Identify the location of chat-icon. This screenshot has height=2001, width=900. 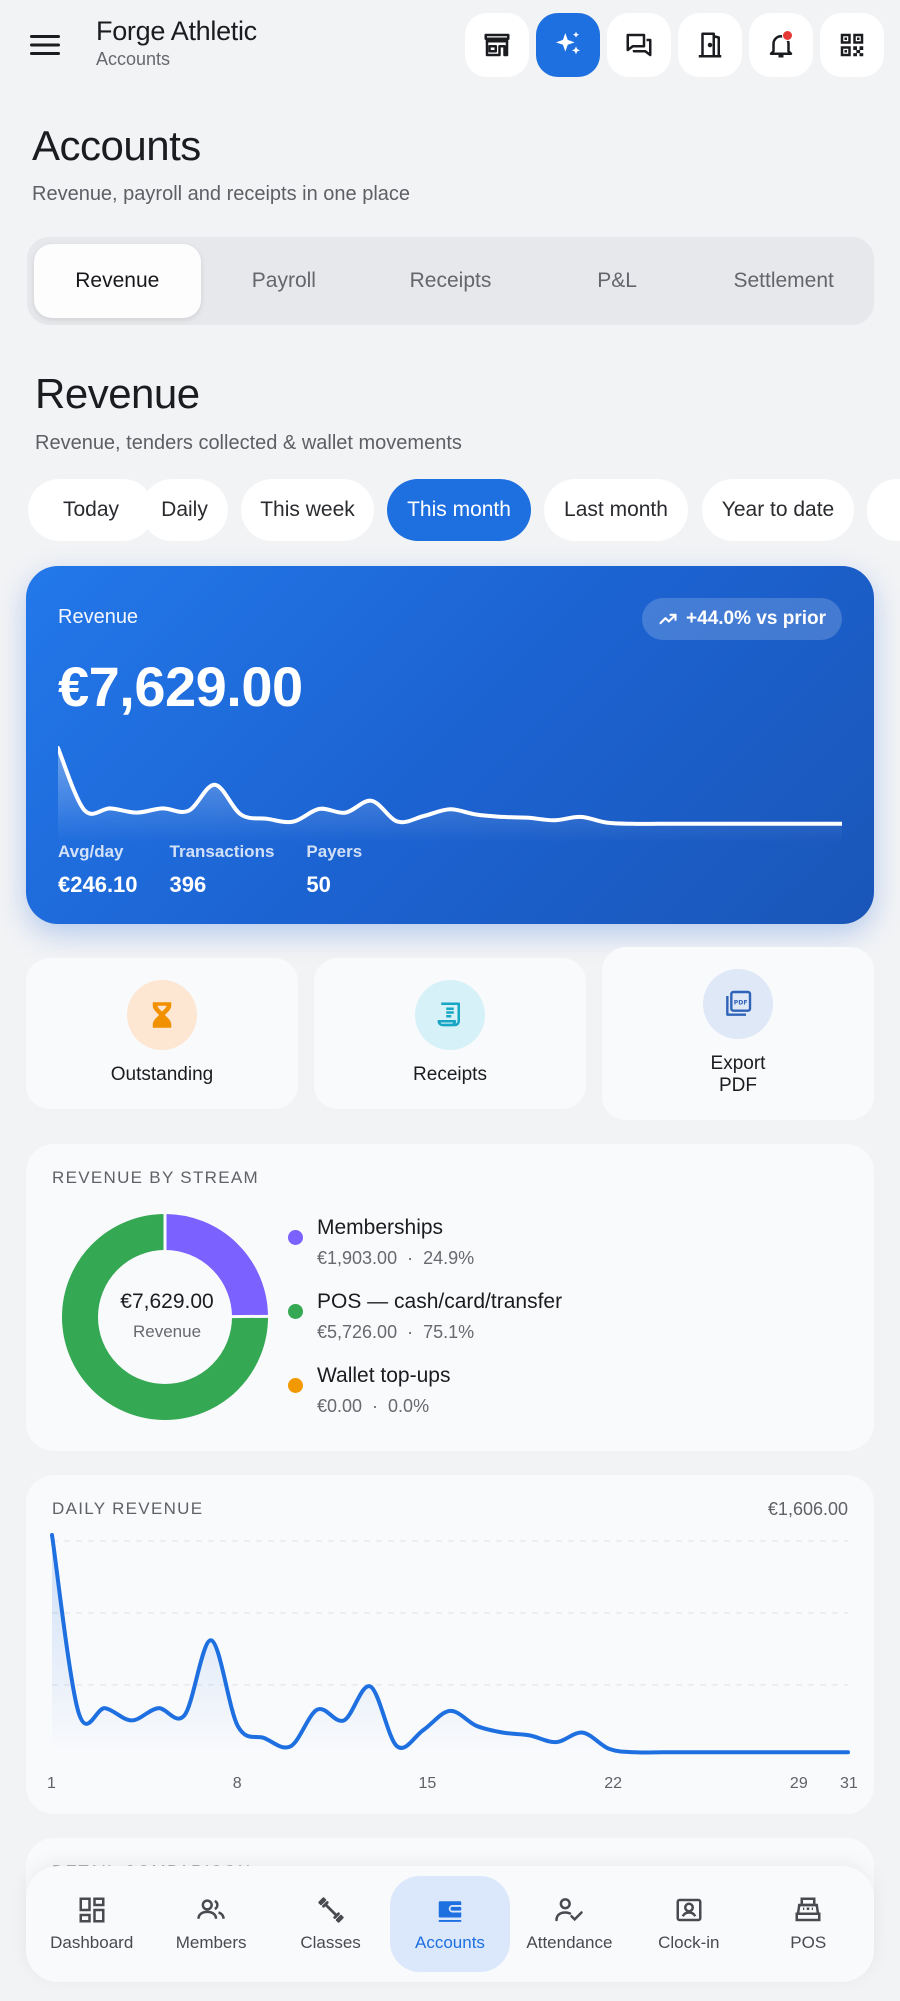
(639, 45).